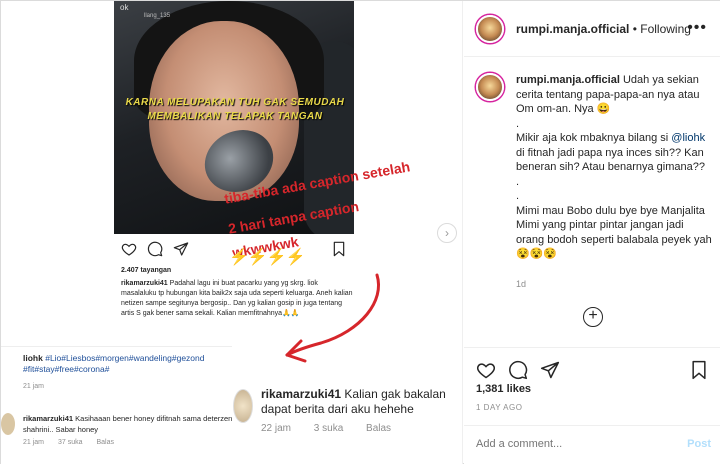 This screenshot has width=720, height=464. Describe the element at coordinates (48, 418) in the screenshot. I see `comment-rika-small-username: rikamarzuki41` at that location.